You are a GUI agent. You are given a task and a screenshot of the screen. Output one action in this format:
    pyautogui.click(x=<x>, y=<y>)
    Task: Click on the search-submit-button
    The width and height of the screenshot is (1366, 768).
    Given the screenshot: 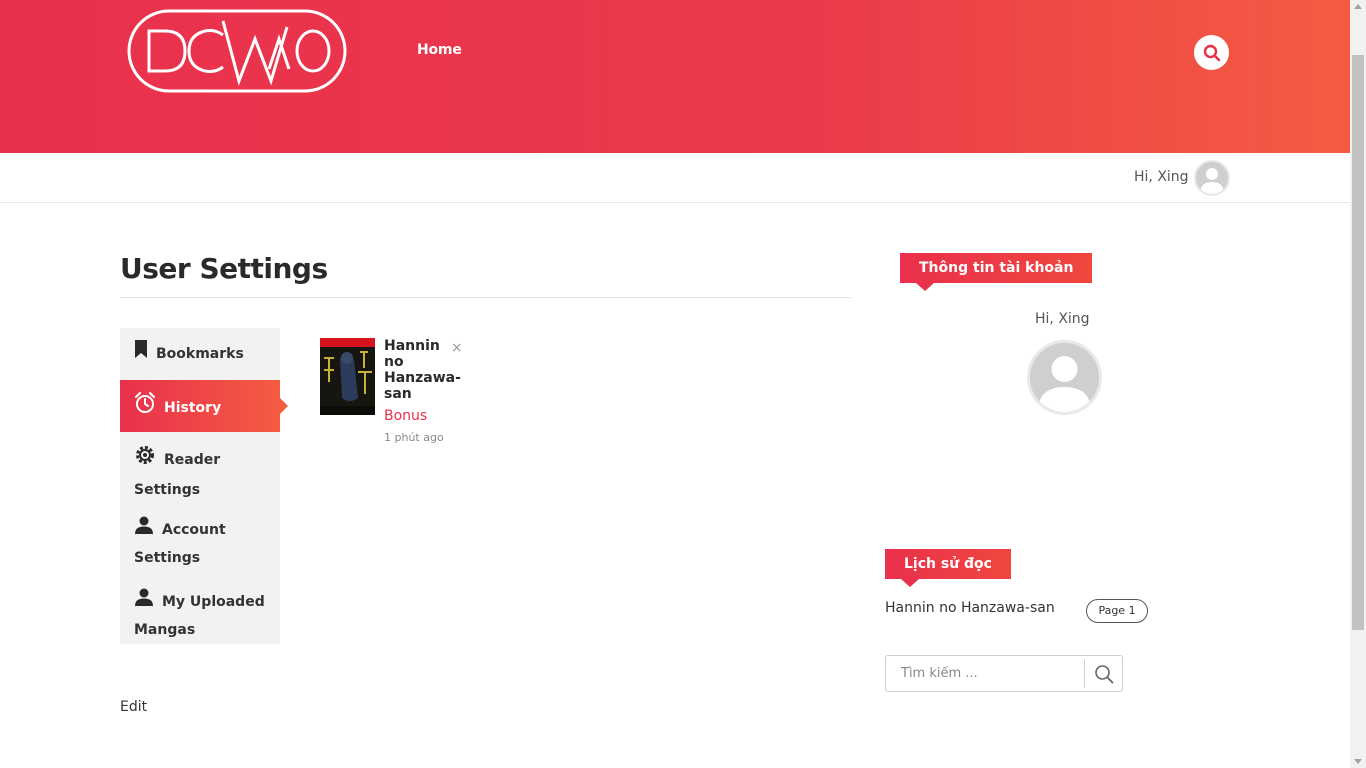 What is the action you would take?
    pyautogui.click(x=1103, y=673)
    